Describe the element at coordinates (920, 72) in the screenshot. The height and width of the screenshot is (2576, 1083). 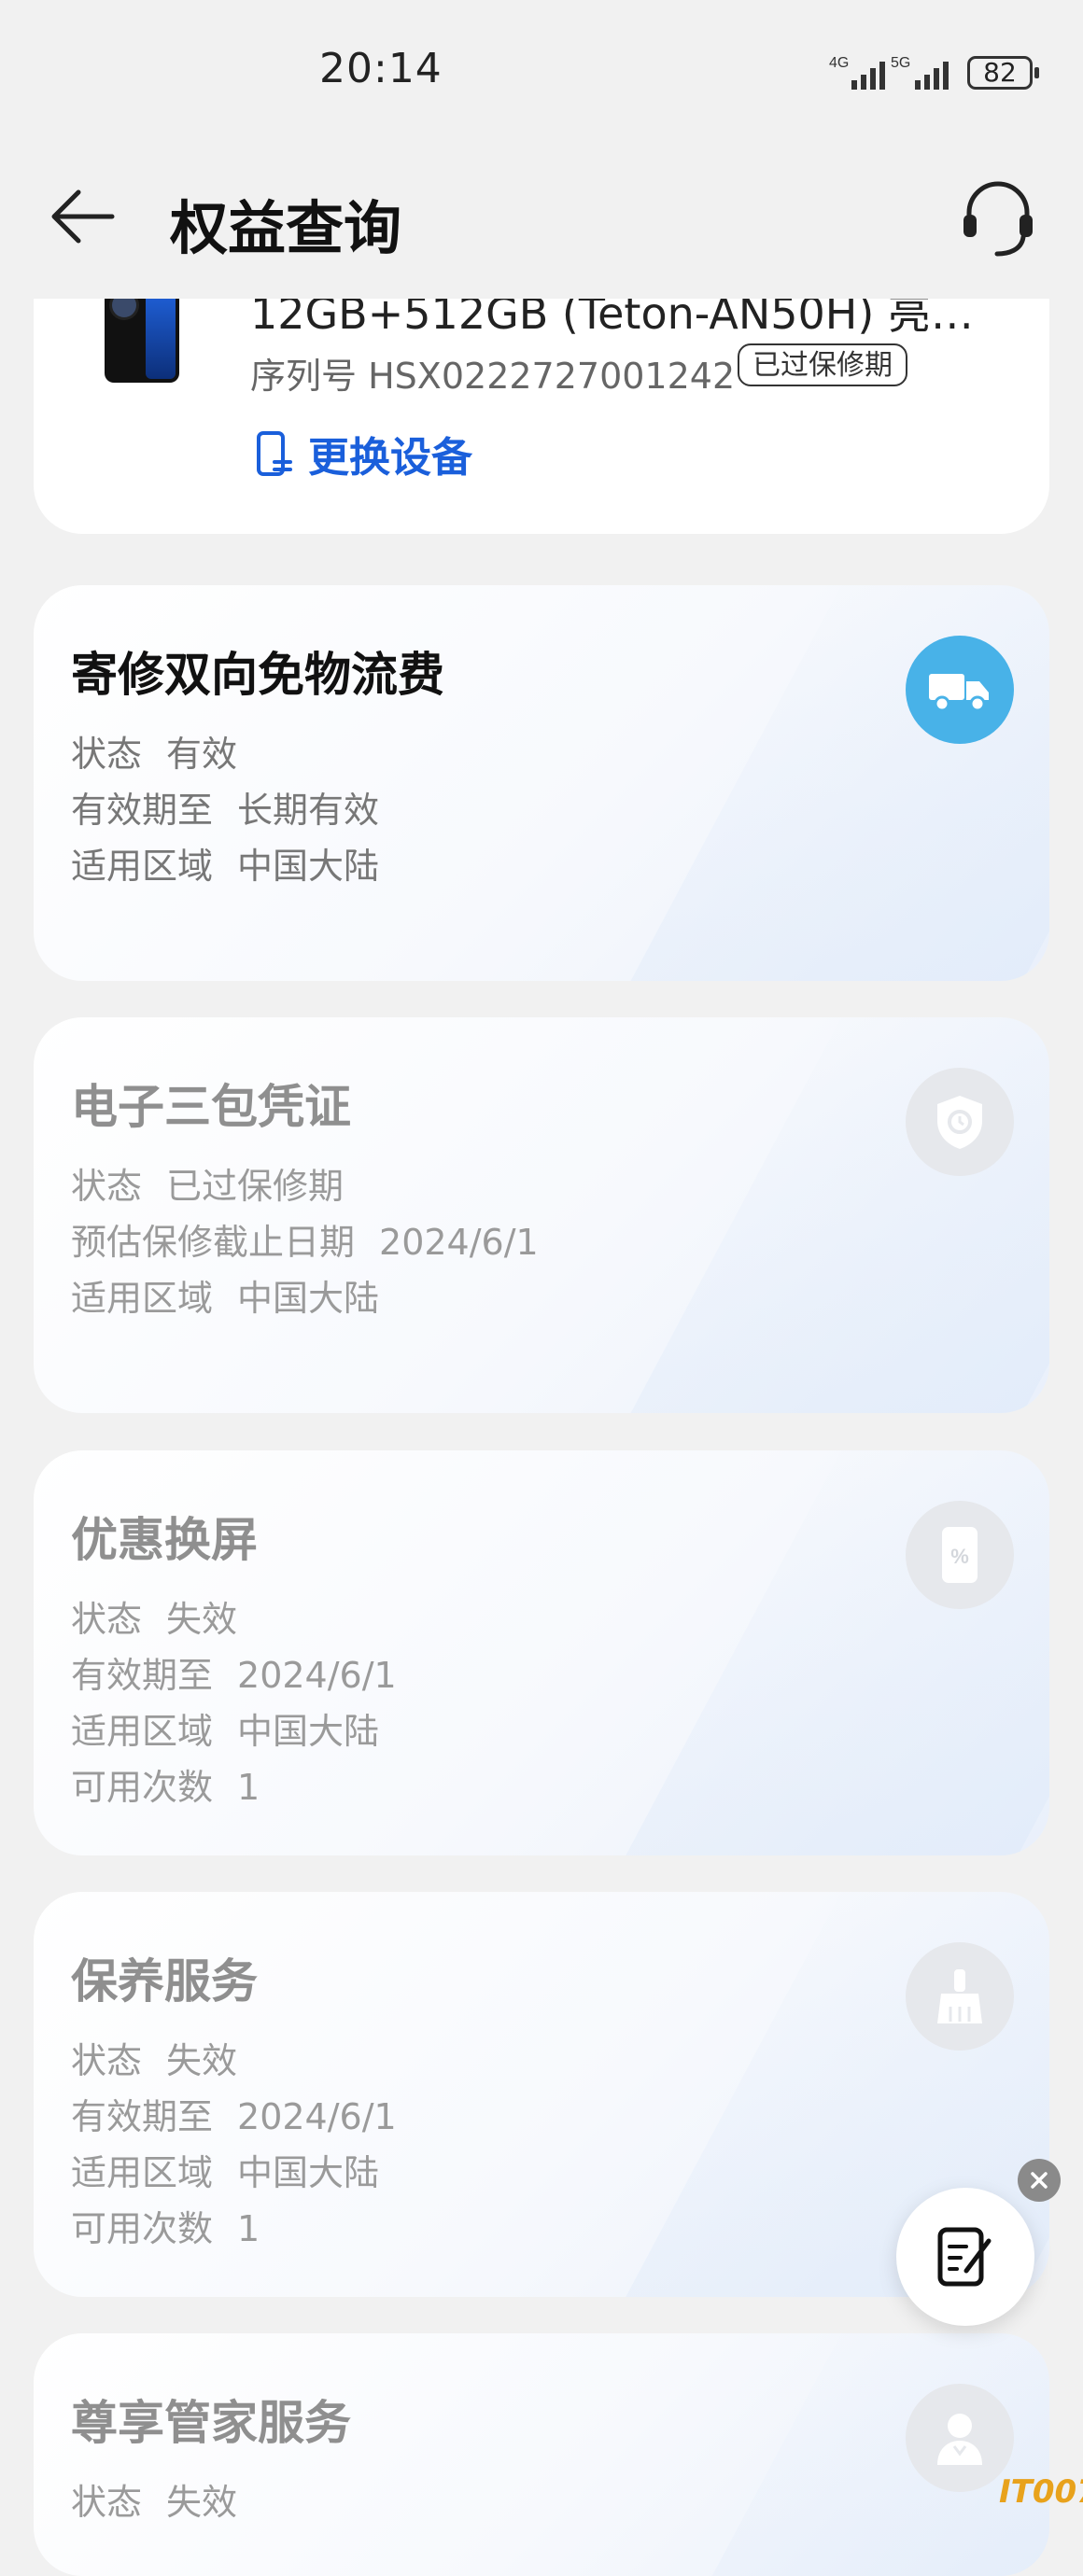
I see `signal-5g-icon: 5G` at that location.